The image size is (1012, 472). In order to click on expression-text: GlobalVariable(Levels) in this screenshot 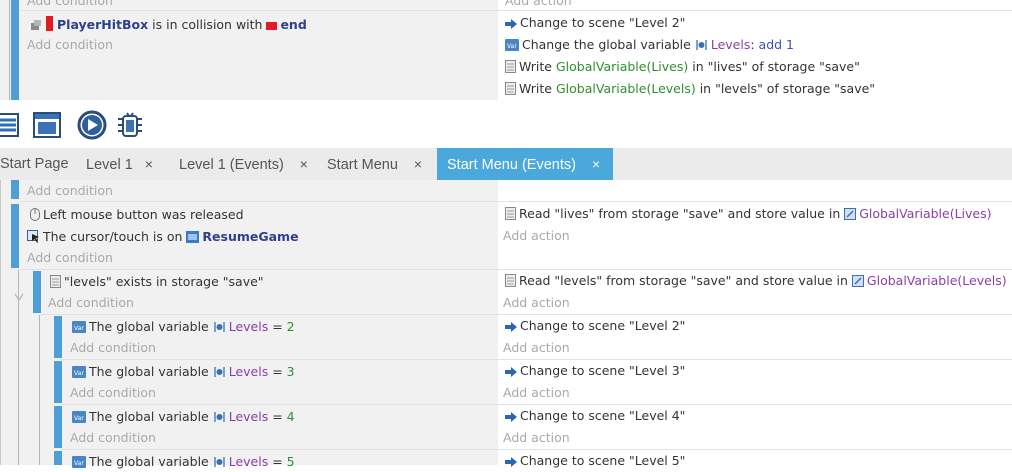, I will do `click(625, 88)`.